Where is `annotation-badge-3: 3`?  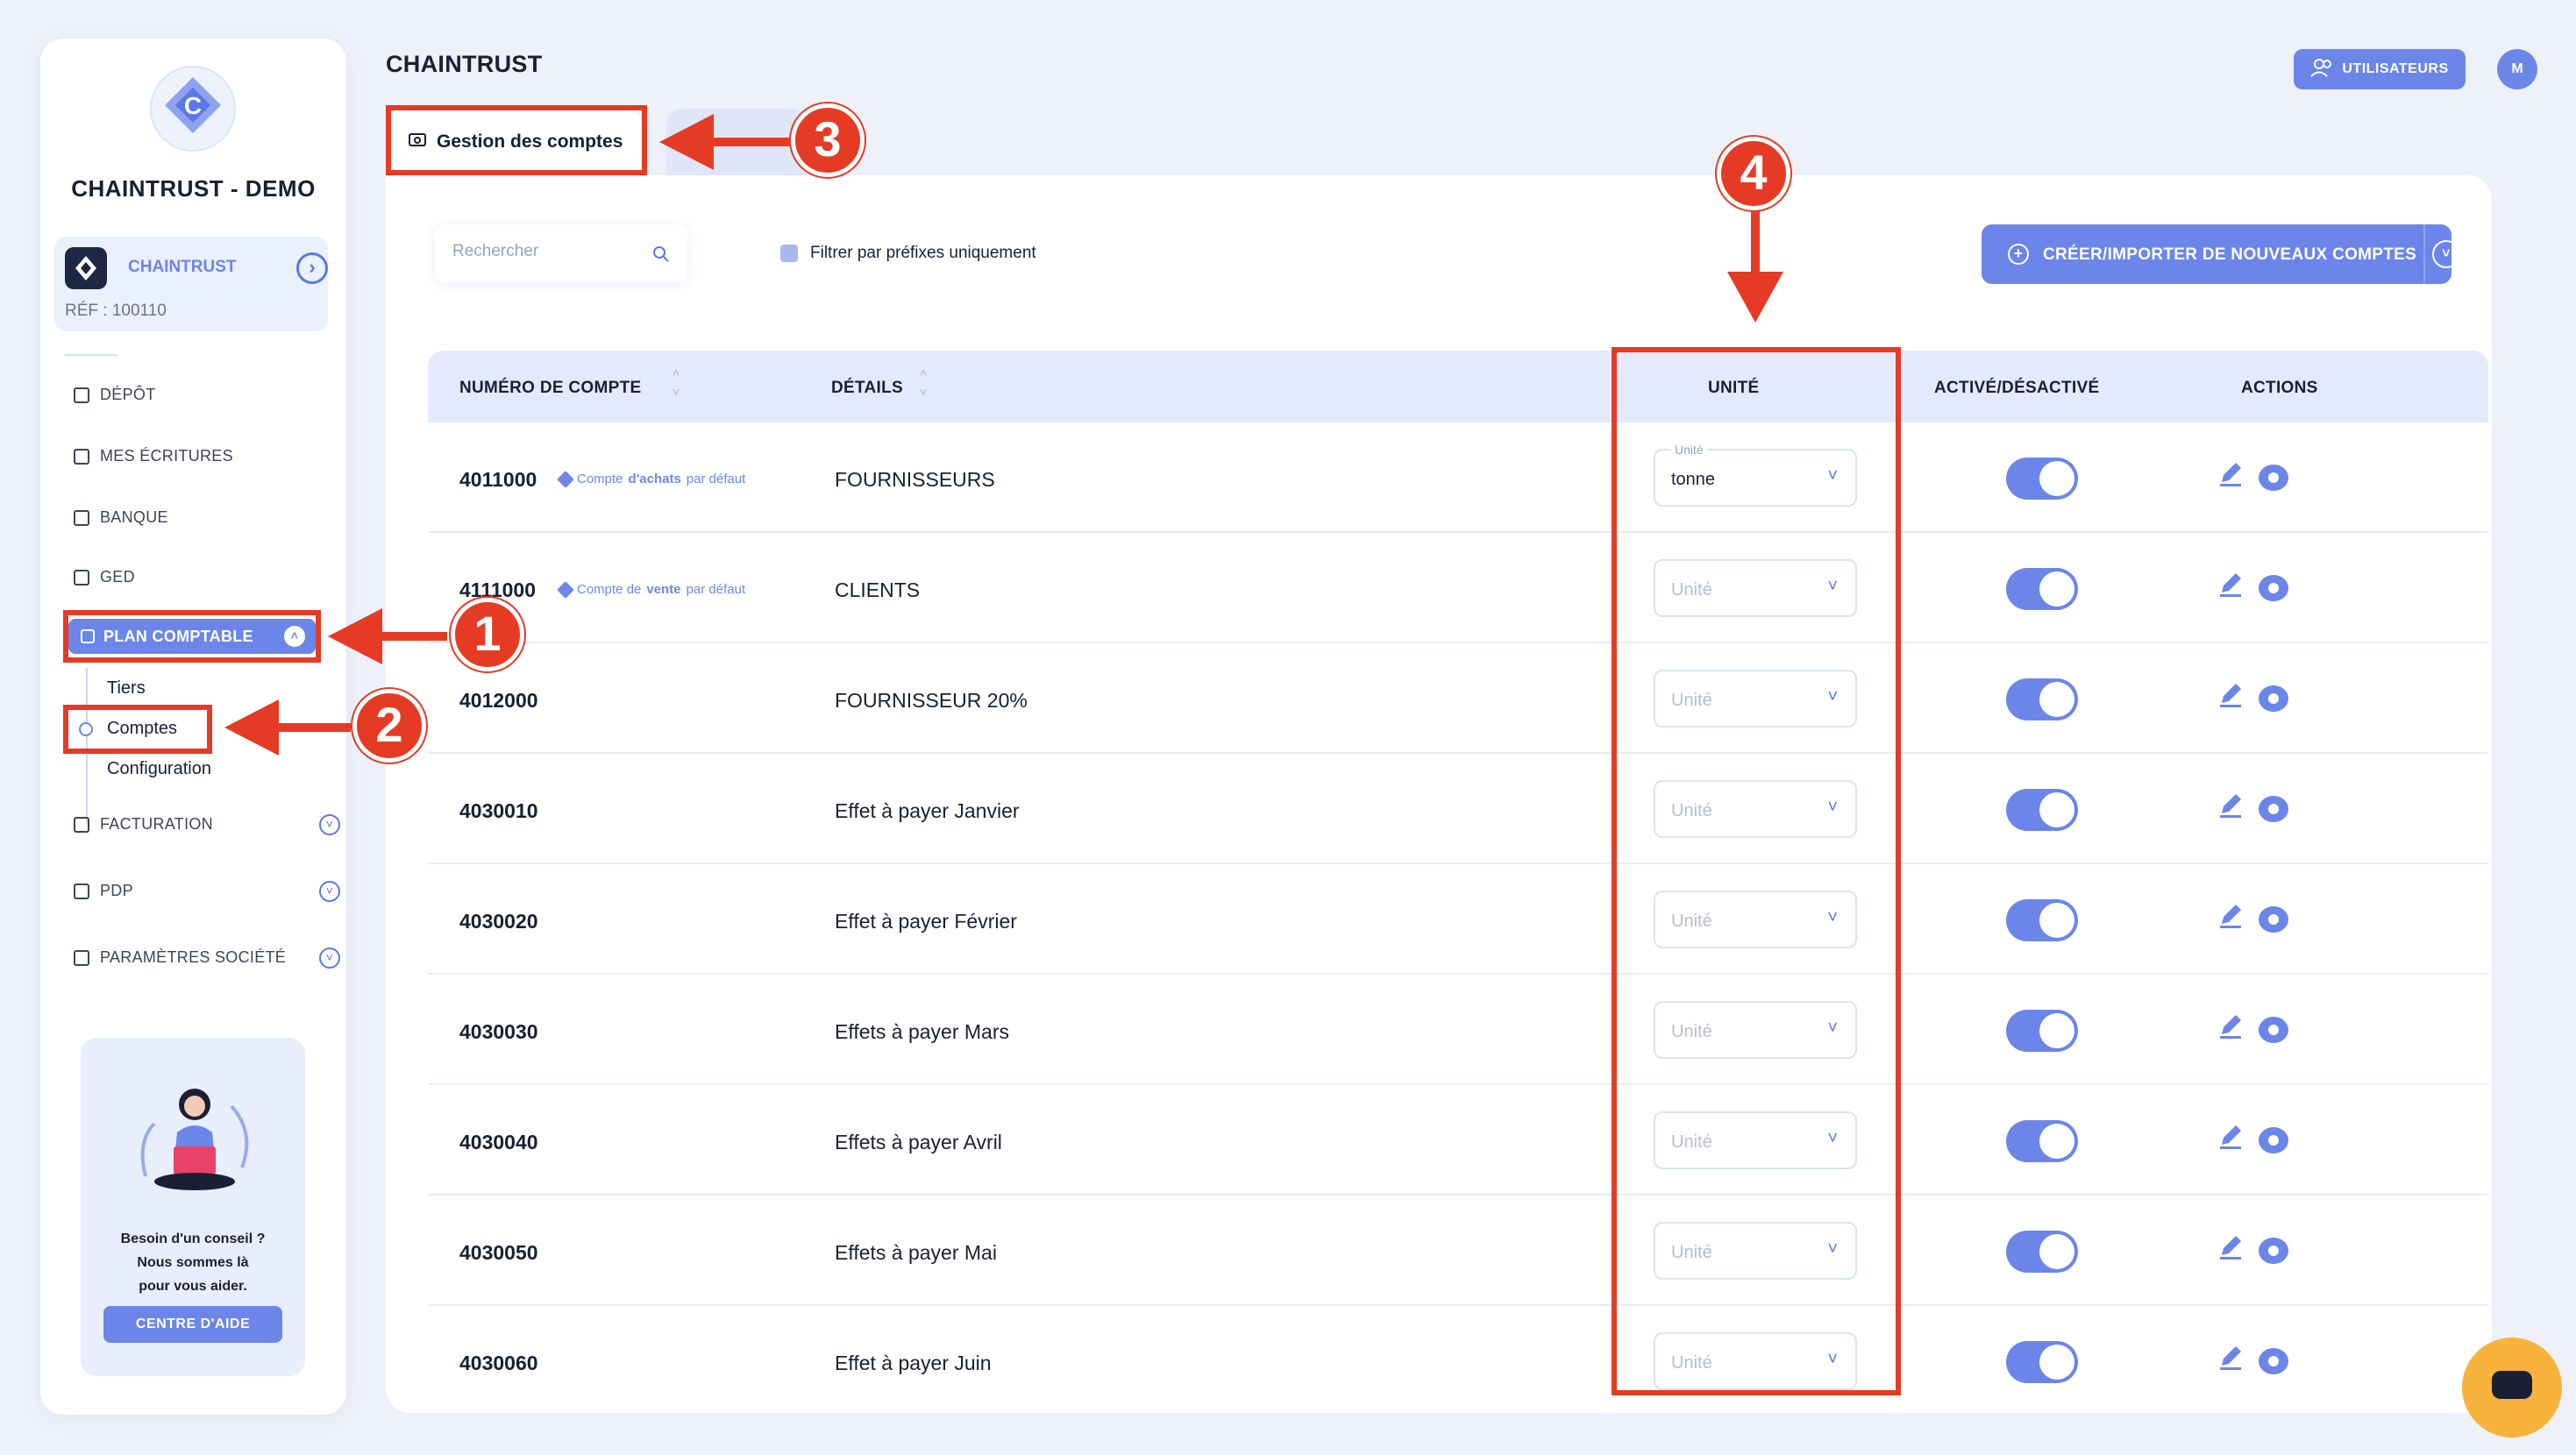 annotation-badge-3: 3 is located at coordinates (828, 140).